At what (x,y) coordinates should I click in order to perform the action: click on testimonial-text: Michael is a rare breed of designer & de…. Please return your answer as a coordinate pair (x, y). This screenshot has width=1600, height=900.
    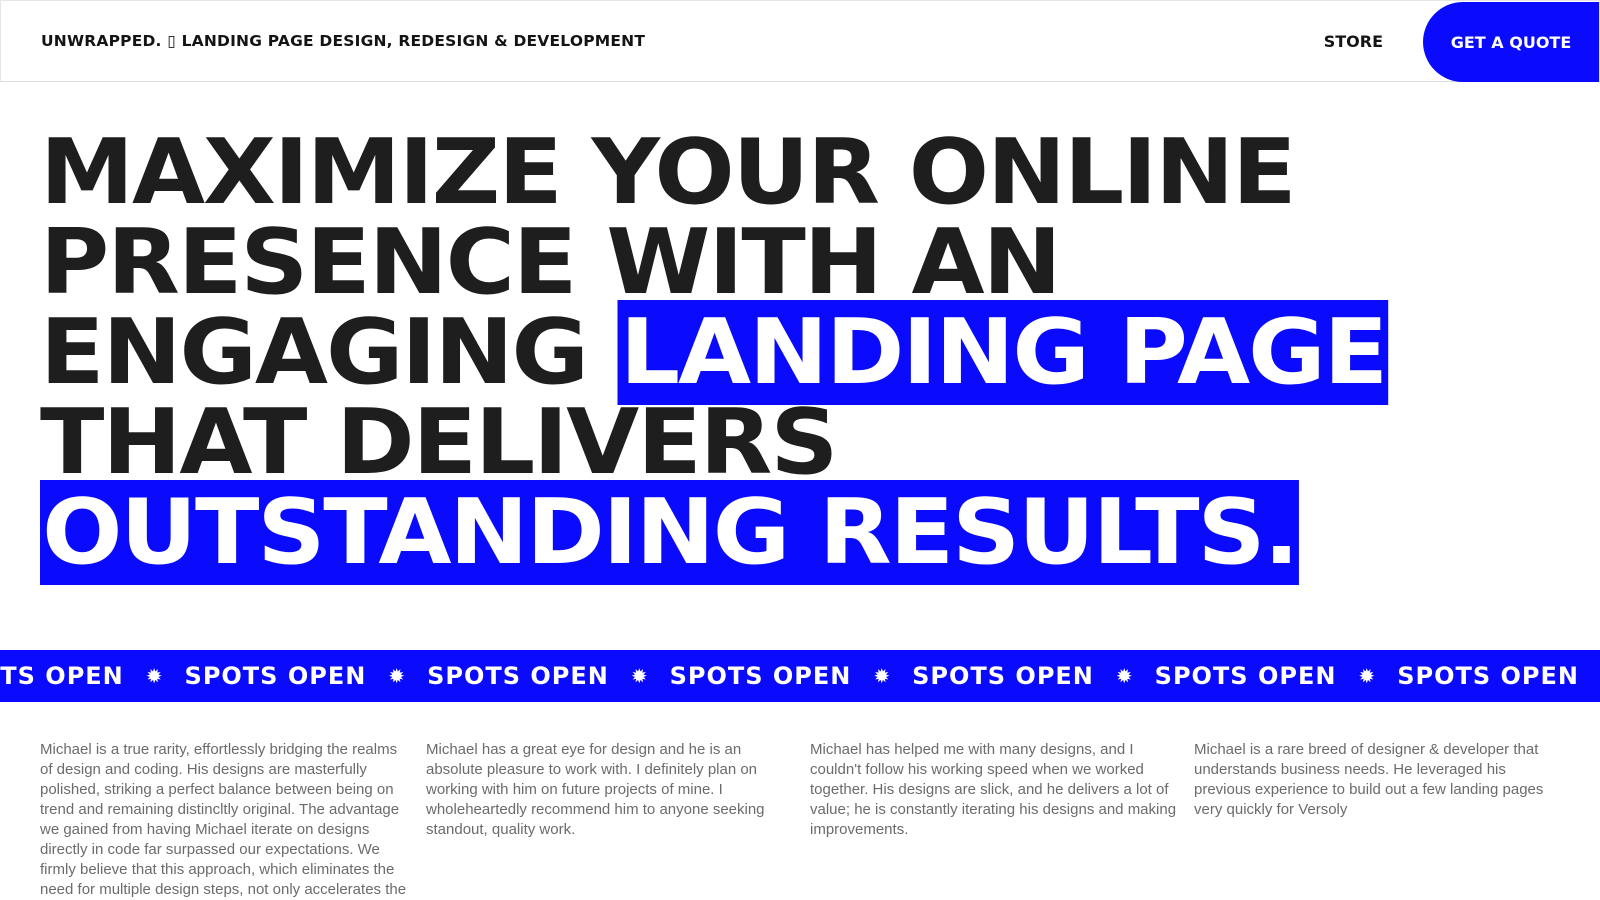
    Looking at the image, I should click on (1369, 779).